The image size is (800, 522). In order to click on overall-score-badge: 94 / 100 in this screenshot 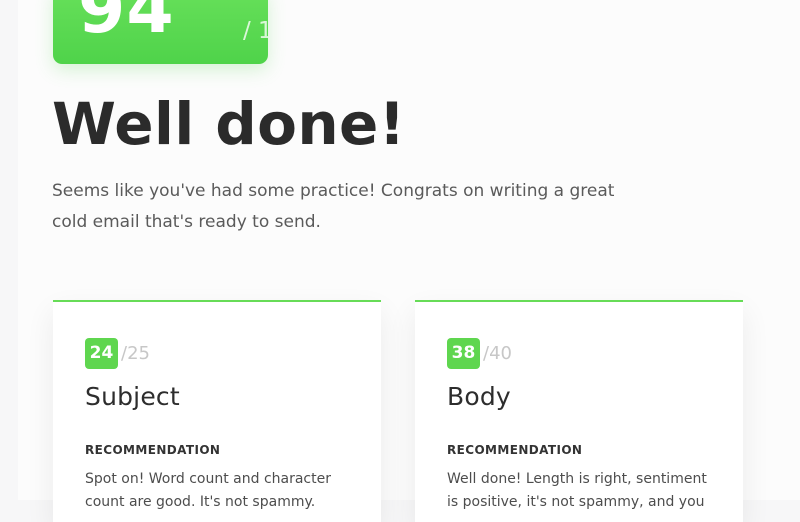, I will do `click(160, 32)`.